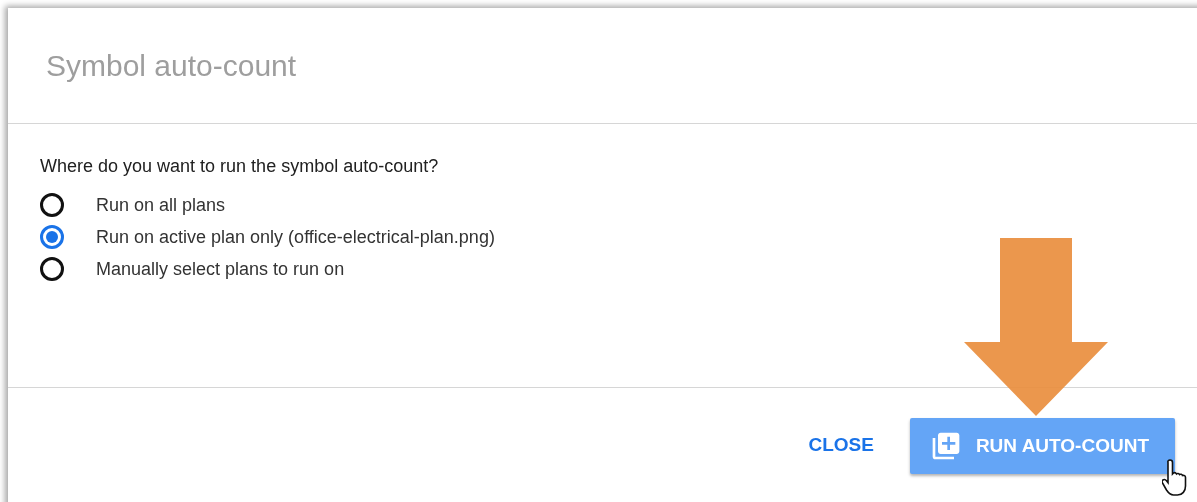 Image resolution: width=1197 pixels, height=502 pixels. I want to click on run-button: RUN AUTO-COUNT, so click(1042, 446).